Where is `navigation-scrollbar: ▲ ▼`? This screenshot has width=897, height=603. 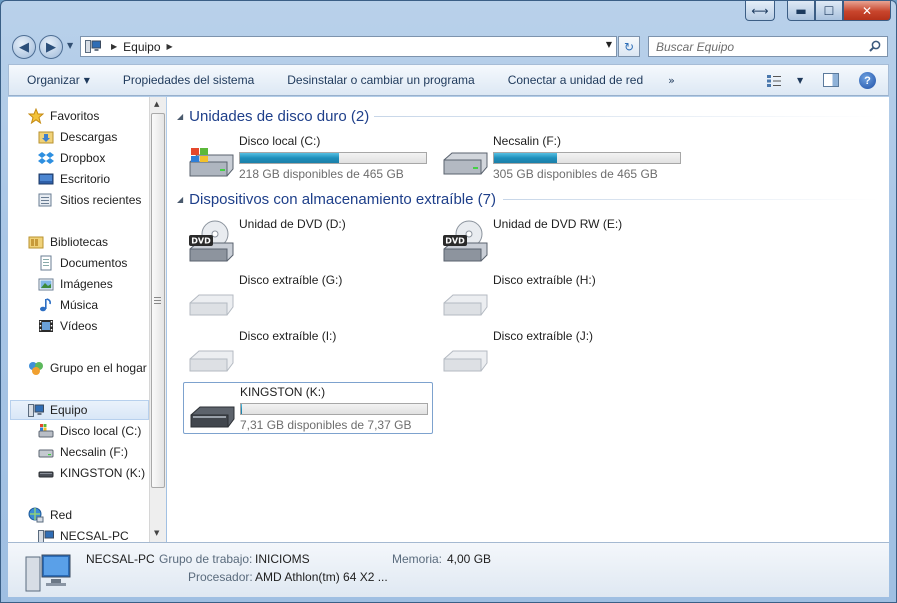
navigation-scrollbar: ▲ ▼ is located at coordinates (157, 319).